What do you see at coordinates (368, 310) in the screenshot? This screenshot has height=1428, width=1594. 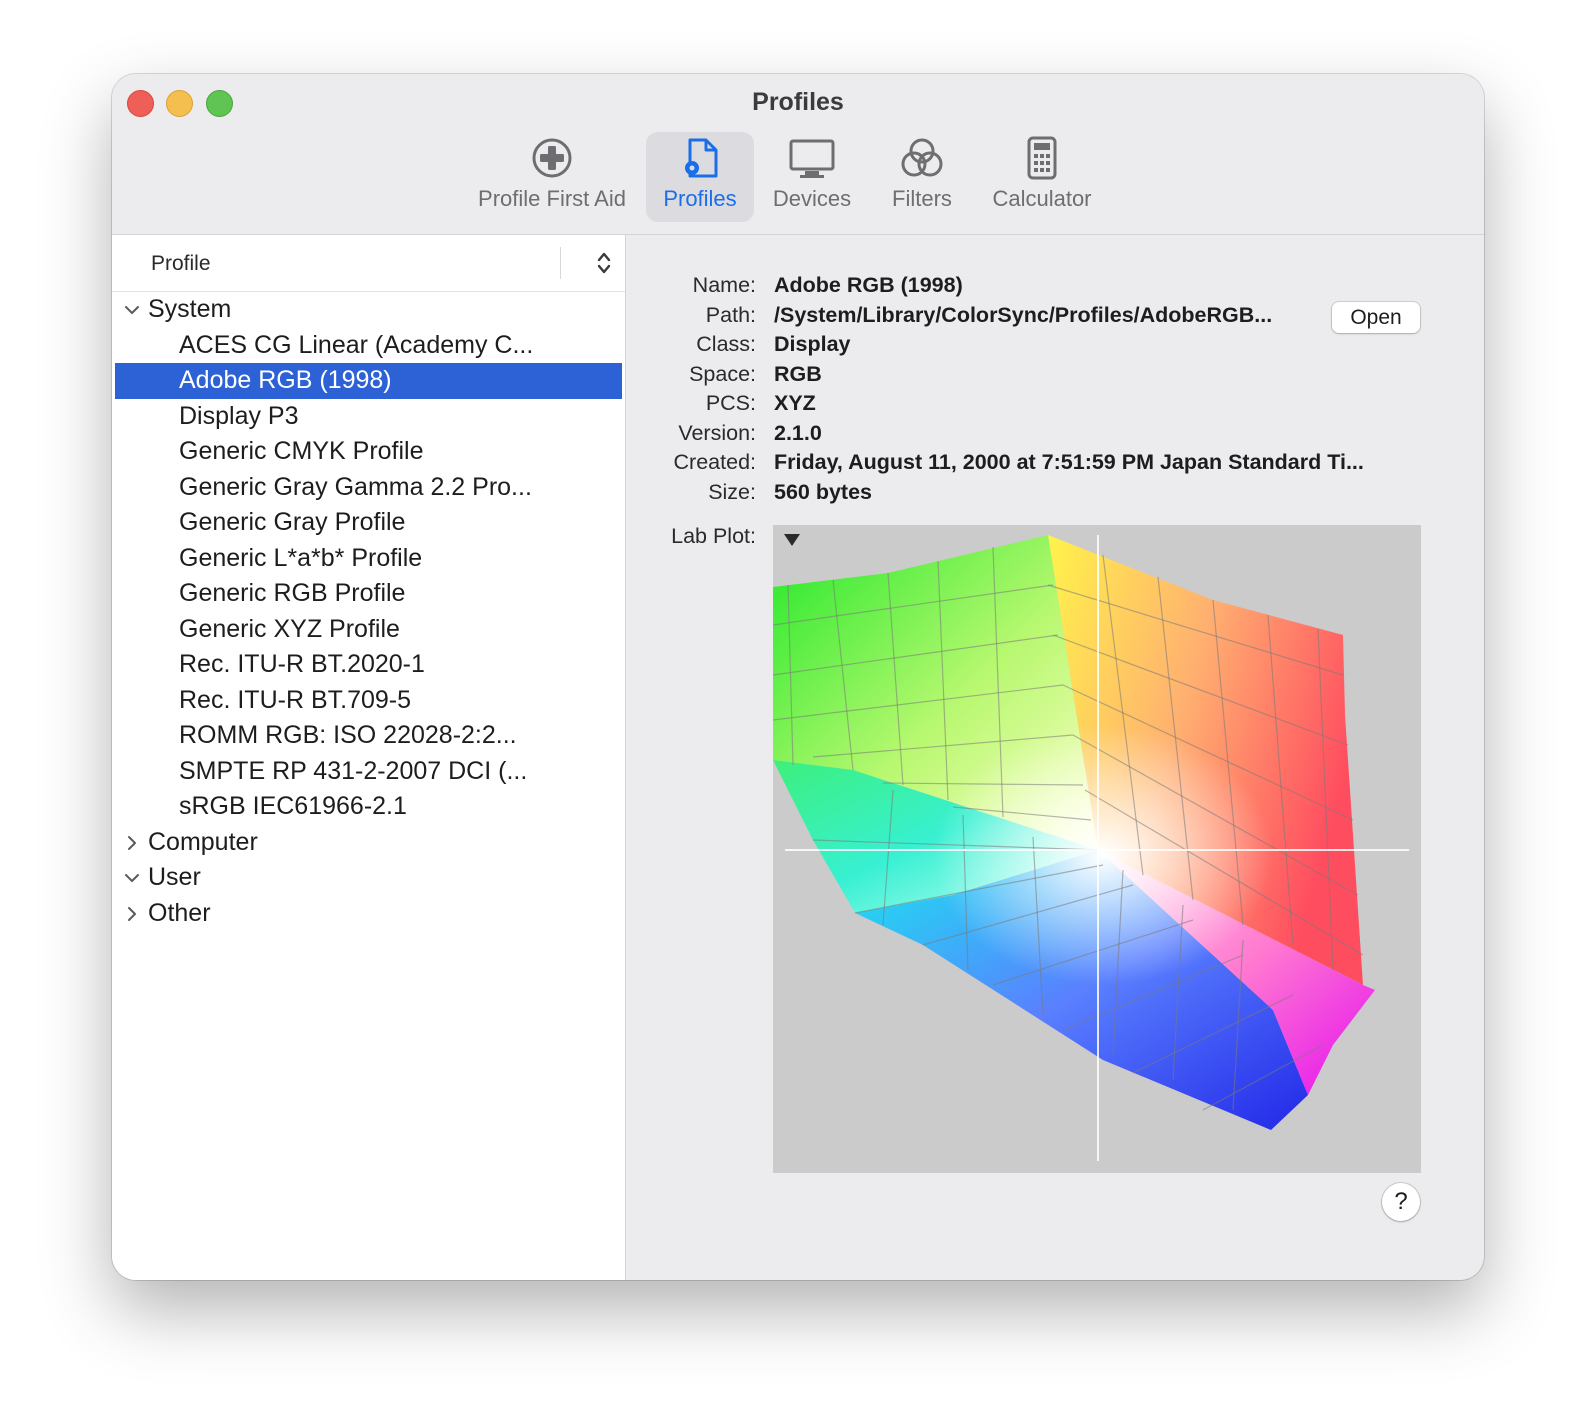 I see `group-system: System` at bounding box center [368, 310].